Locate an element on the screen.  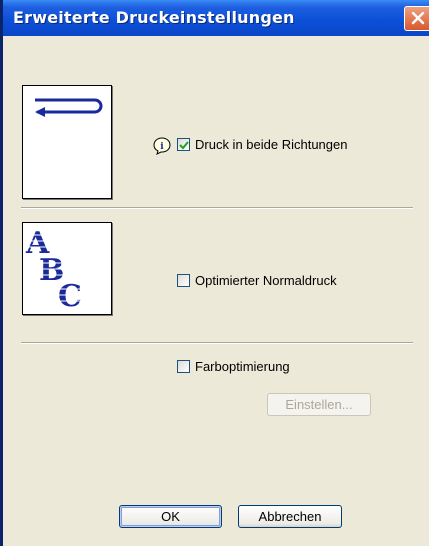
svg-text: C is located at coordinates (70, 296).